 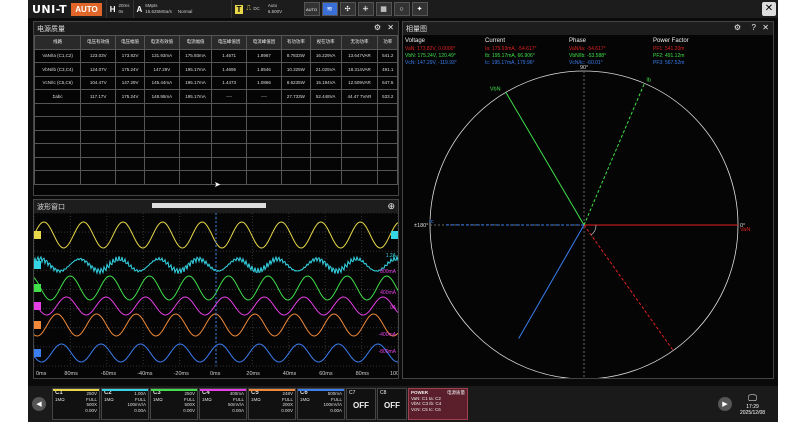 What do you see at coordinates (391, 206) in the screenshot?
I see `zoom-icon: ⊕` at bounding box center [391, 206].